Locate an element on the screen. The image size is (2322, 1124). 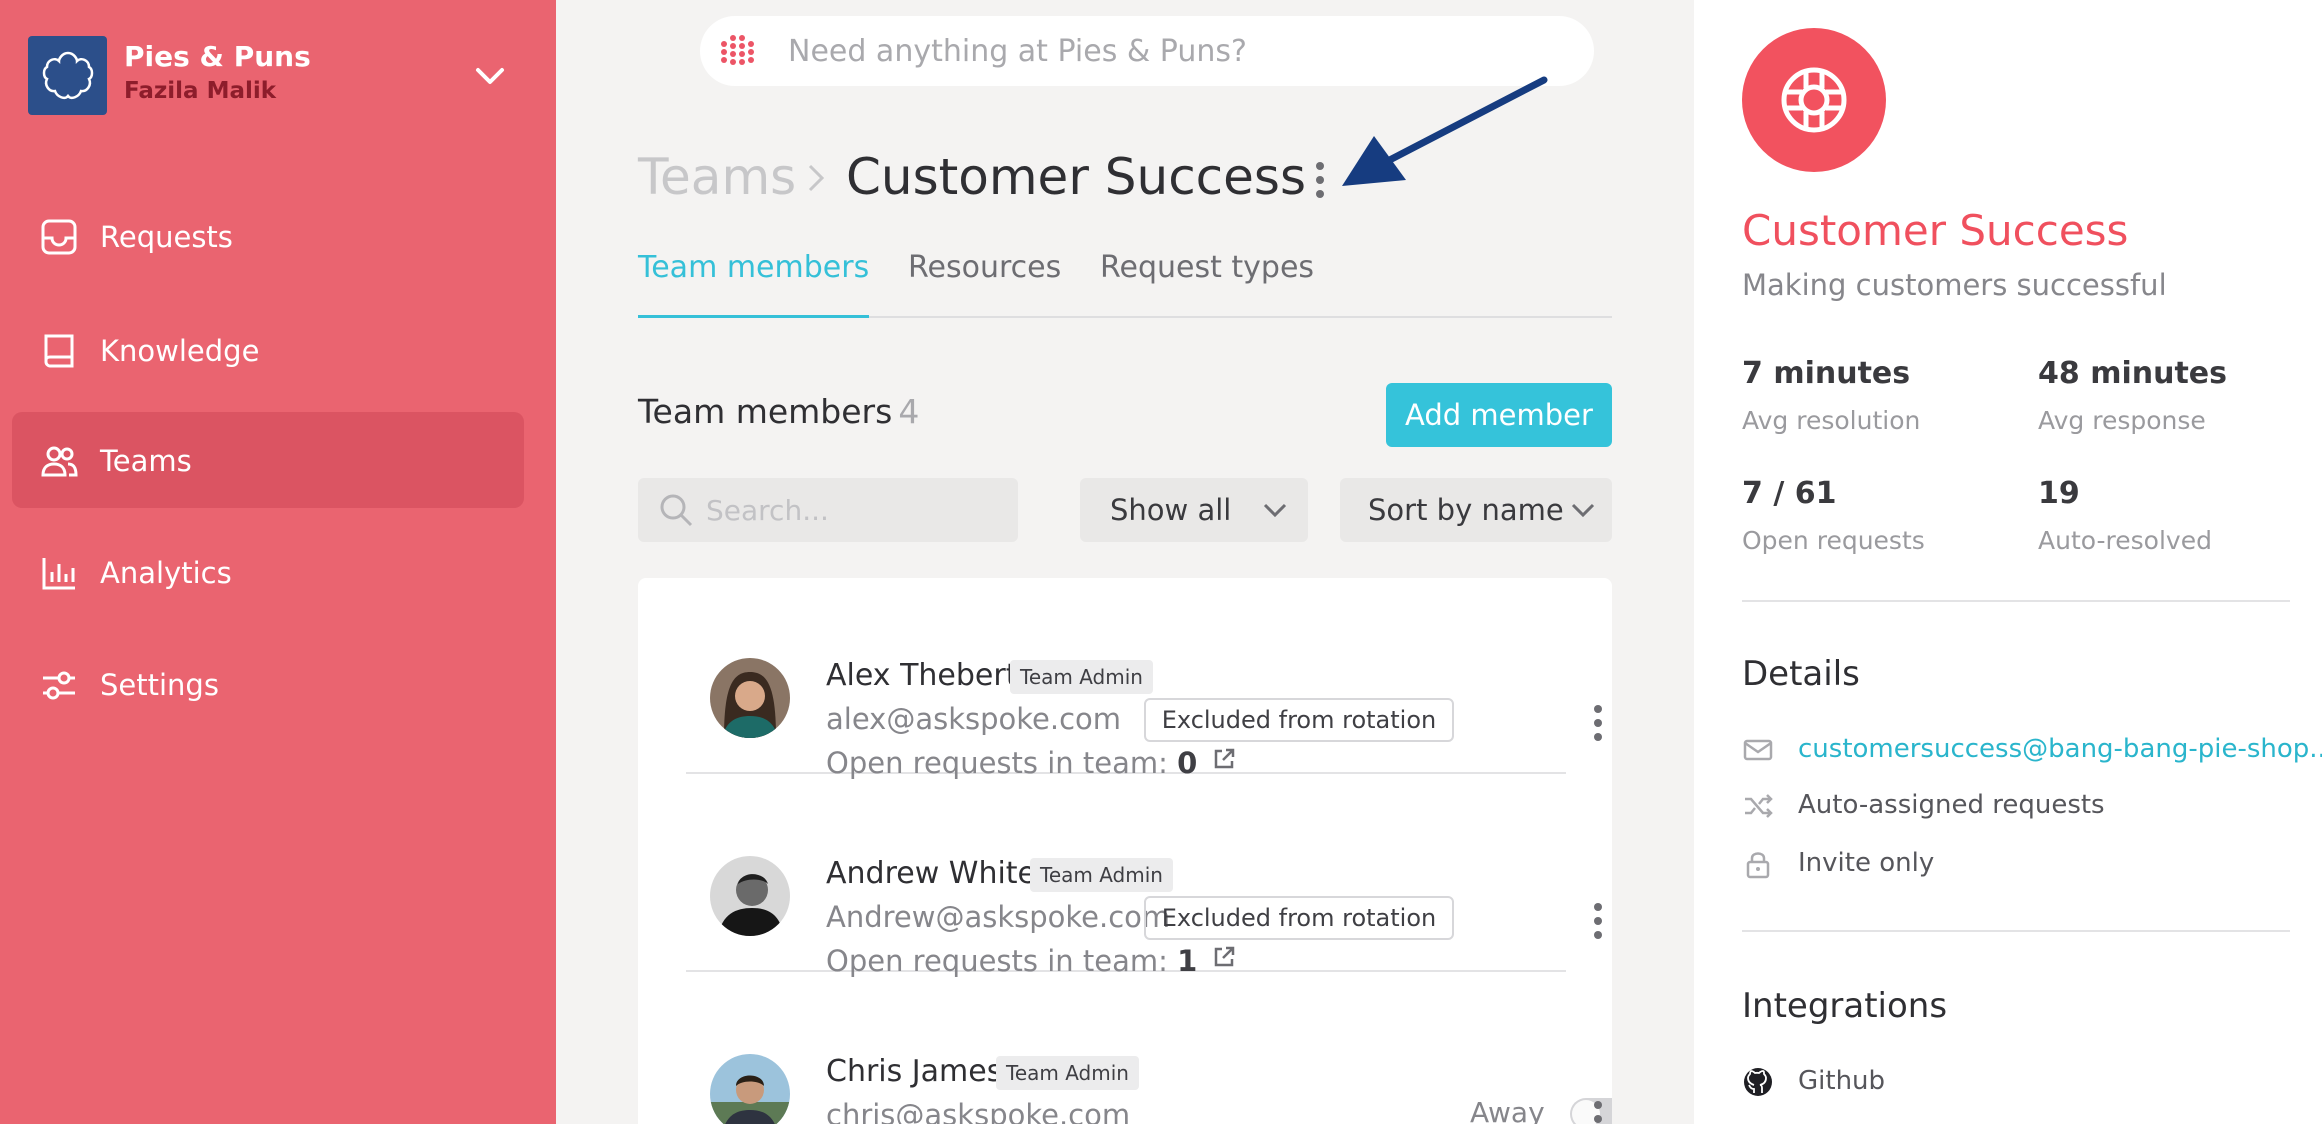
stat-label: Avg resolution is located at coordinates (1831, 420).